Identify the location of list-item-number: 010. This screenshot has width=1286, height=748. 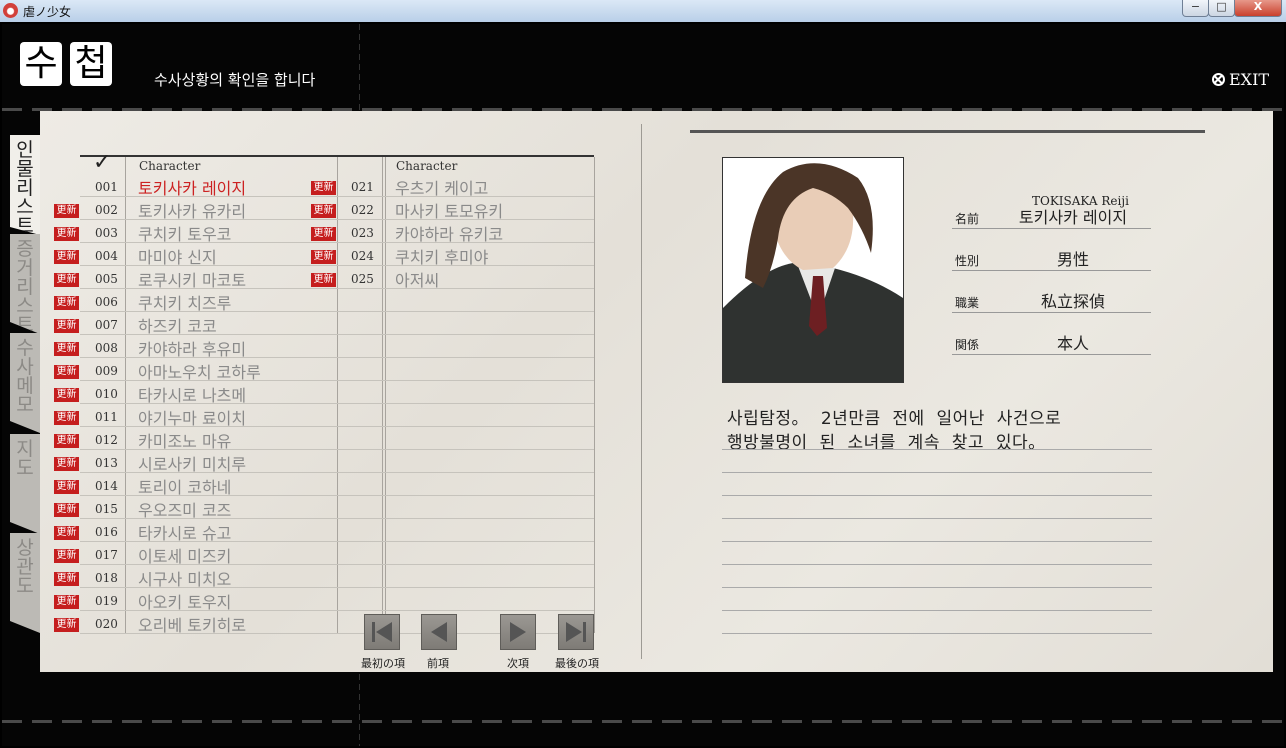
(106, 394).